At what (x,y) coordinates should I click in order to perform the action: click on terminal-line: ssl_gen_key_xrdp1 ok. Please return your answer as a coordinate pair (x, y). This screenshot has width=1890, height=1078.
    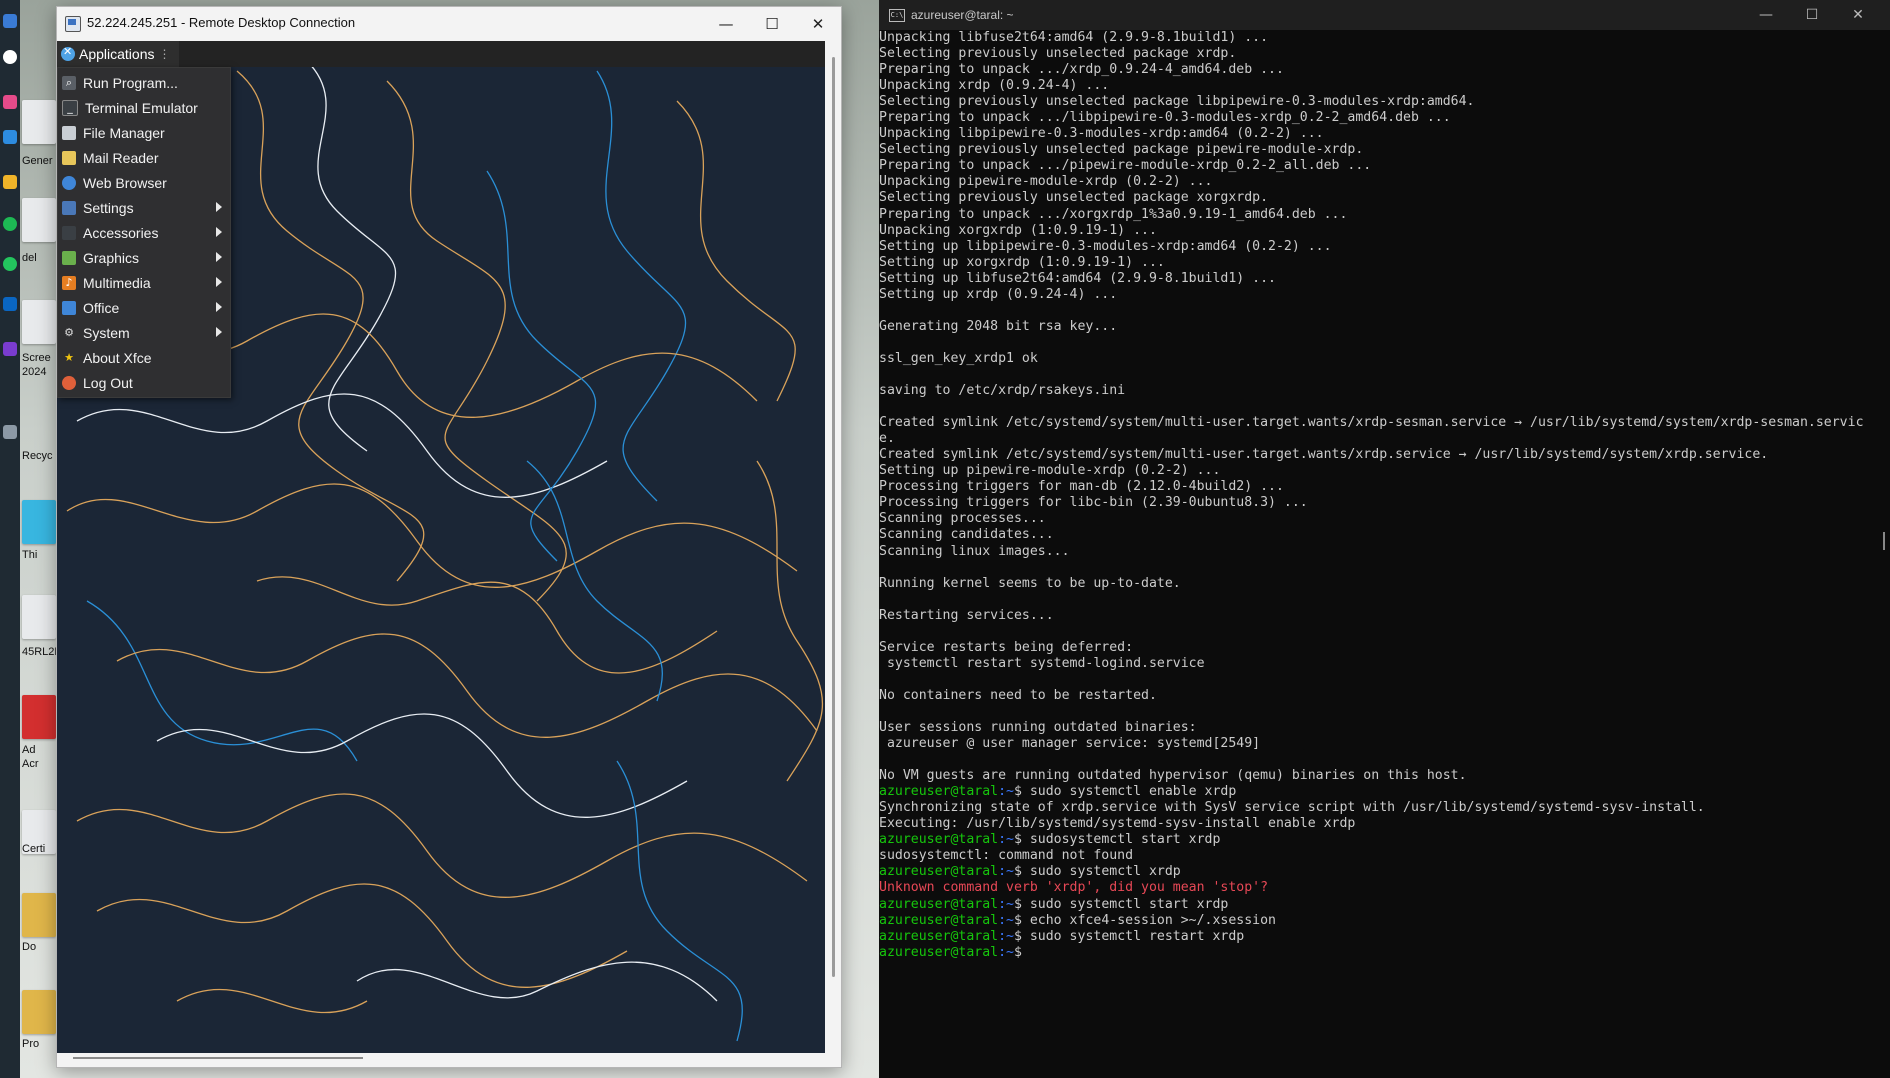
    Looking at the image, I should click on (958, 358).